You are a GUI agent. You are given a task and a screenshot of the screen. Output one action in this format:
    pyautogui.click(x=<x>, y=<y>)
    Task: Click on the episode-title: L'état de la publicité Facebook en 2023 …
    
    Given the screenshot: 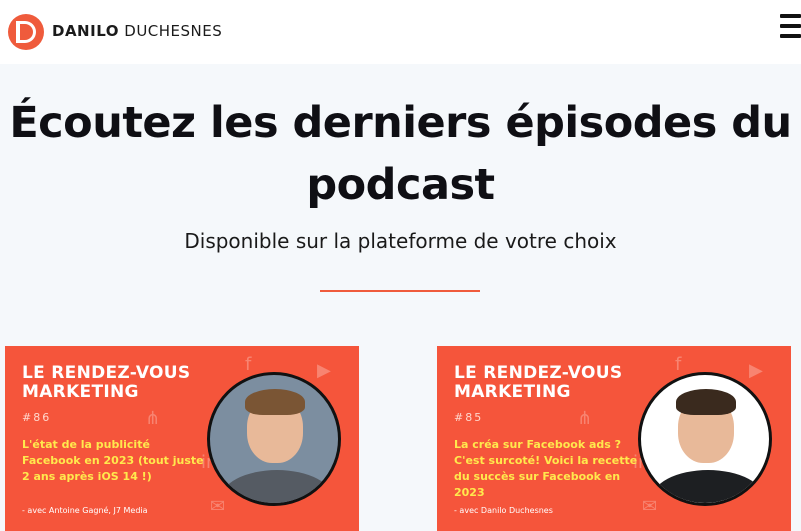 What is the action you would take?
    pyautogui.click(x=113, y=460)
    